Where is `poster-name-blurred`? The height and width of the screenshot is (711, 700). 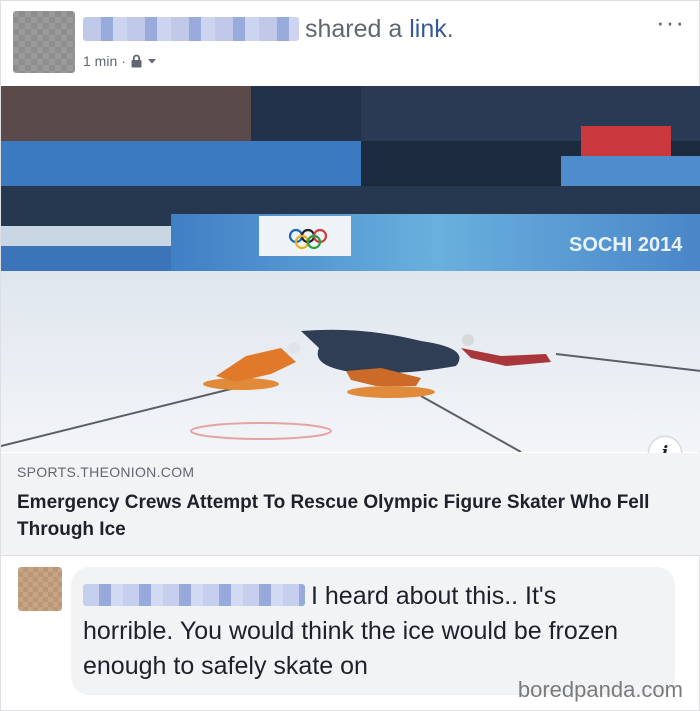 poster-name-blurred is located at coordinates (191, 29).